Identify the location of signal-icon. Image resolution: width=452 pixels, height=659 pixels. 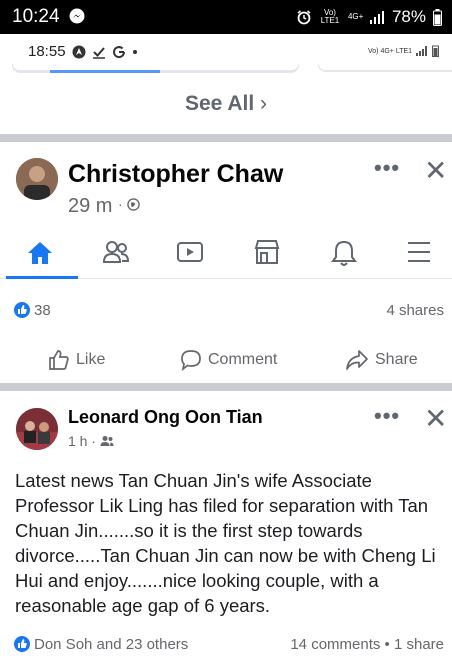
(376, 17).